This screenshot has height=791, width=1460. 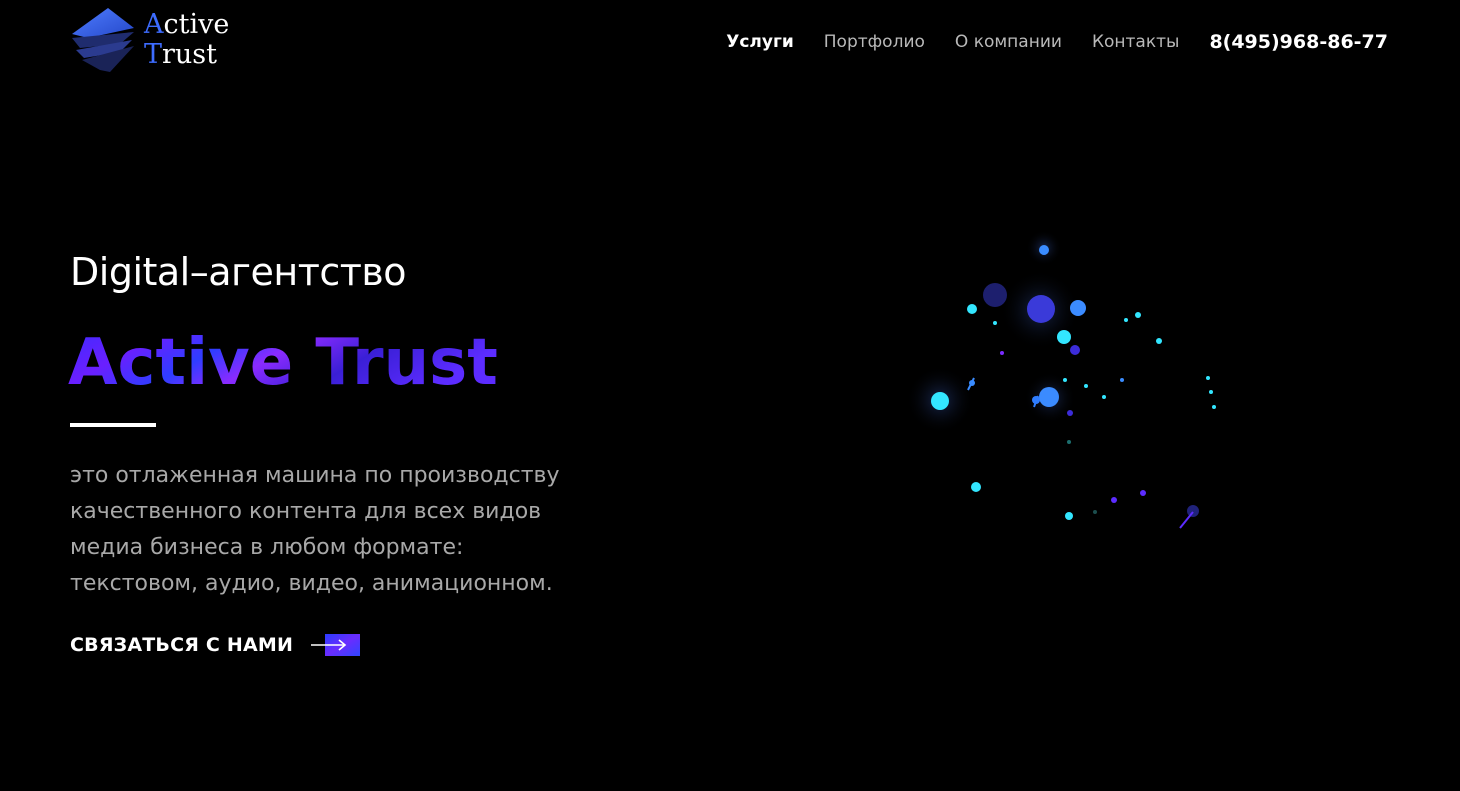 I want to click on contact-us-label: СВЯЗАТЬСЯ С НАМИ, so click(x=182, y=645).